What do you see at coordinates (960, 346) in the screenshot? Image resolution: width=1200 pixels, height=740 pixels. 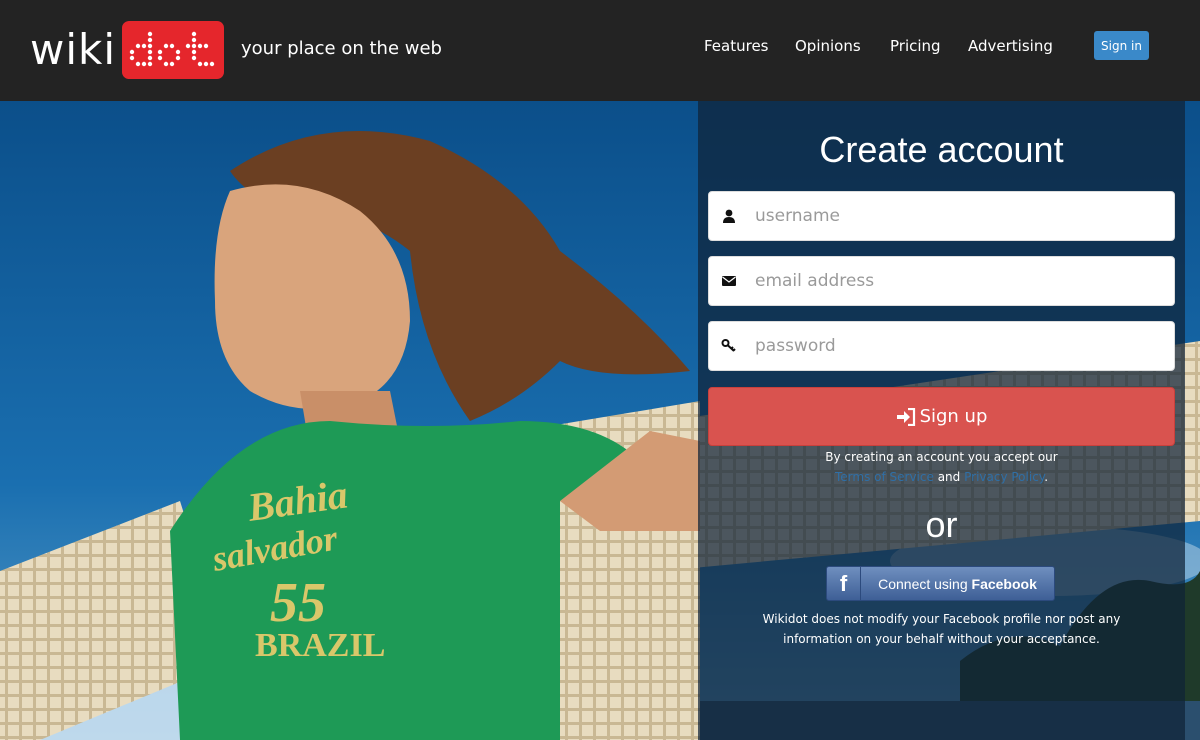 I see `password-input` at bounding box center [960, 346].